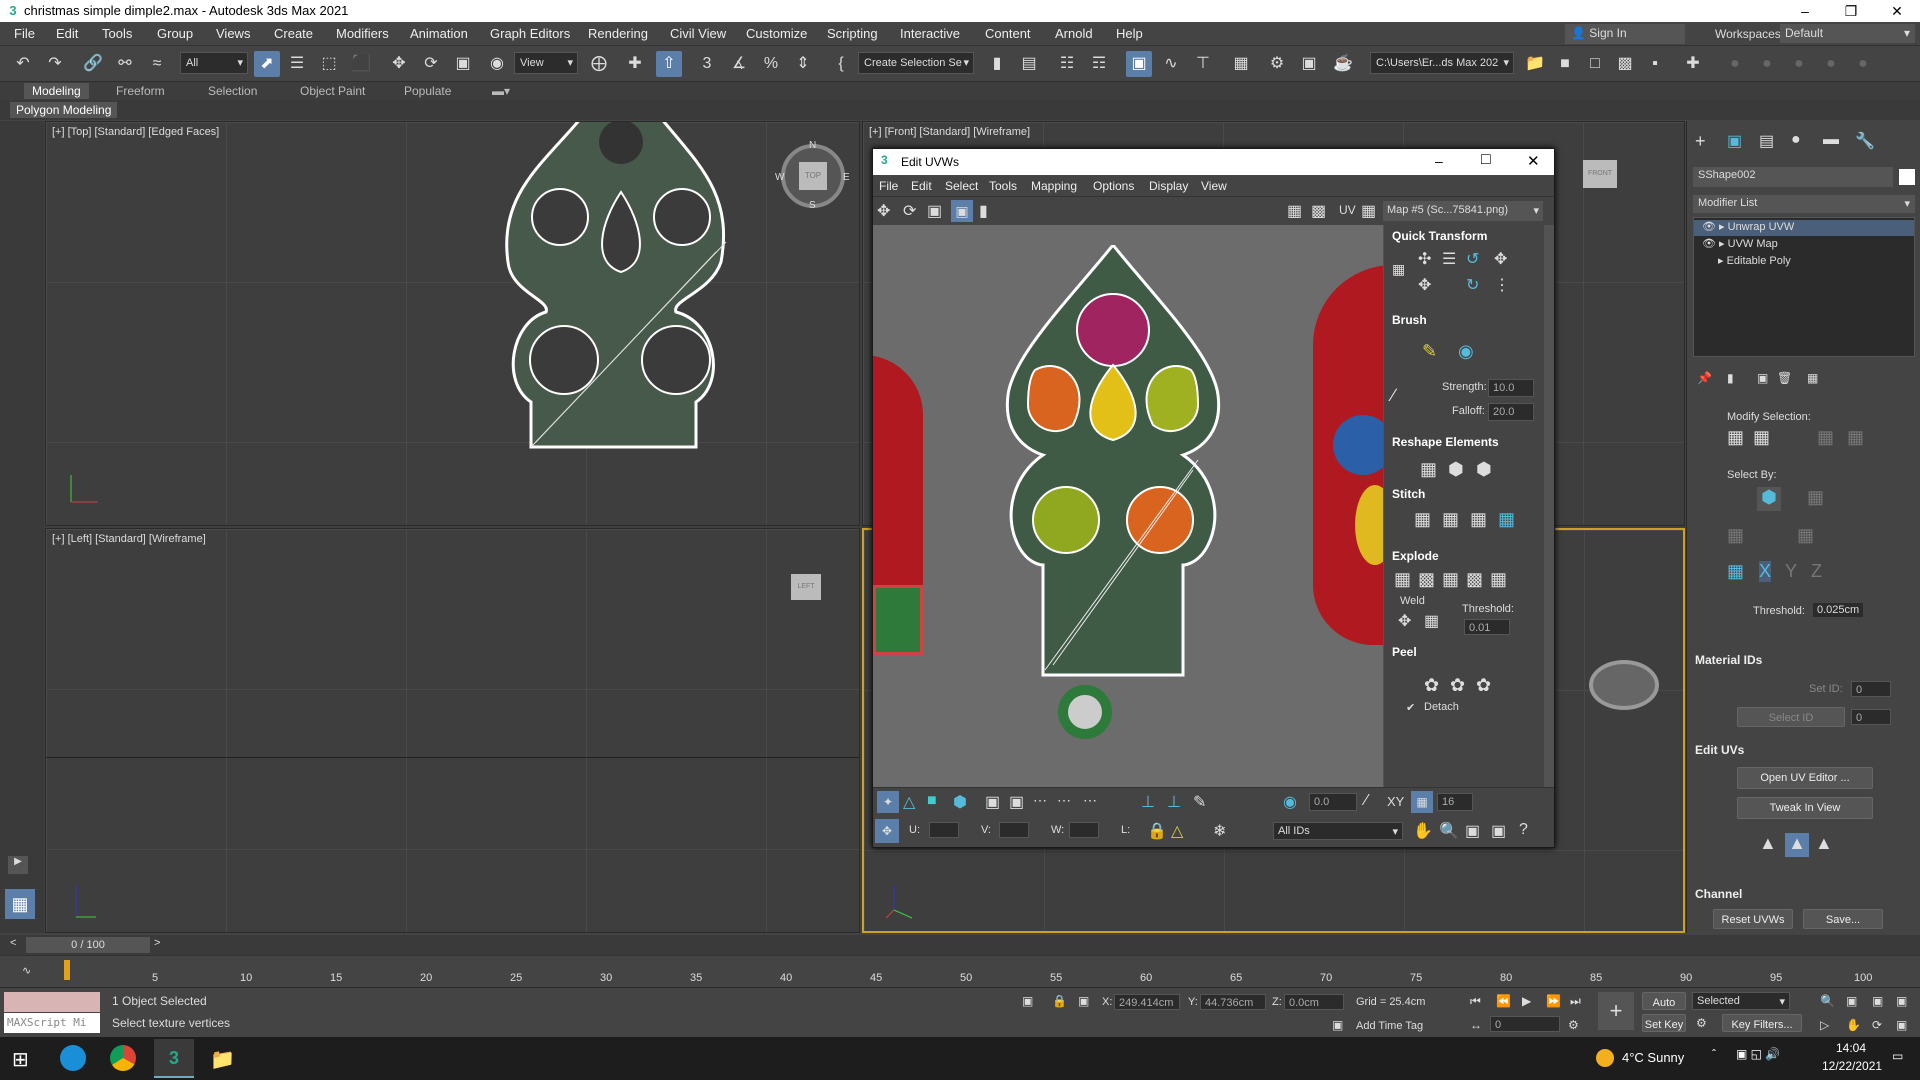 The image size is (1920, 1080). Describe the element at coordinates (1424, 285) in the screenshot. I see `distribute-icon: ✥` at that location.